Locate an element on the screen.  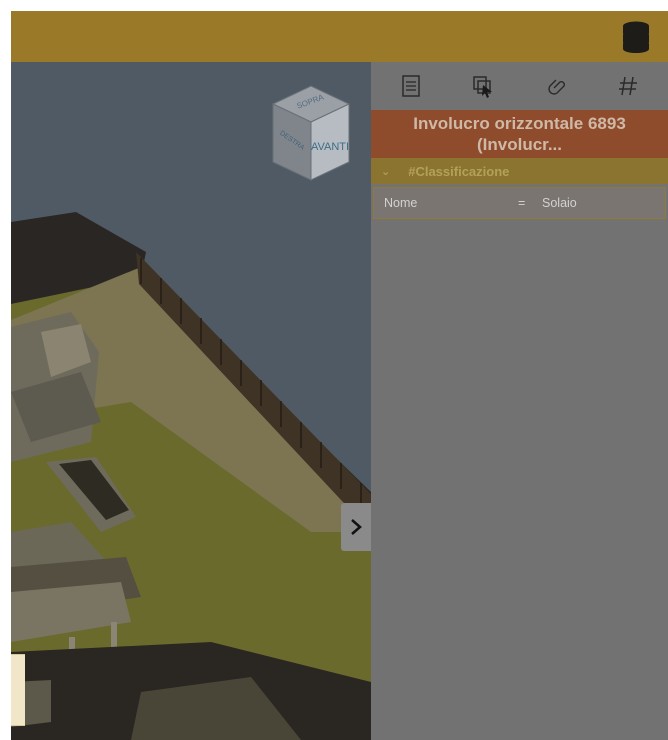
property-row: Nome = Solaio is located at coordinates (519, 203).